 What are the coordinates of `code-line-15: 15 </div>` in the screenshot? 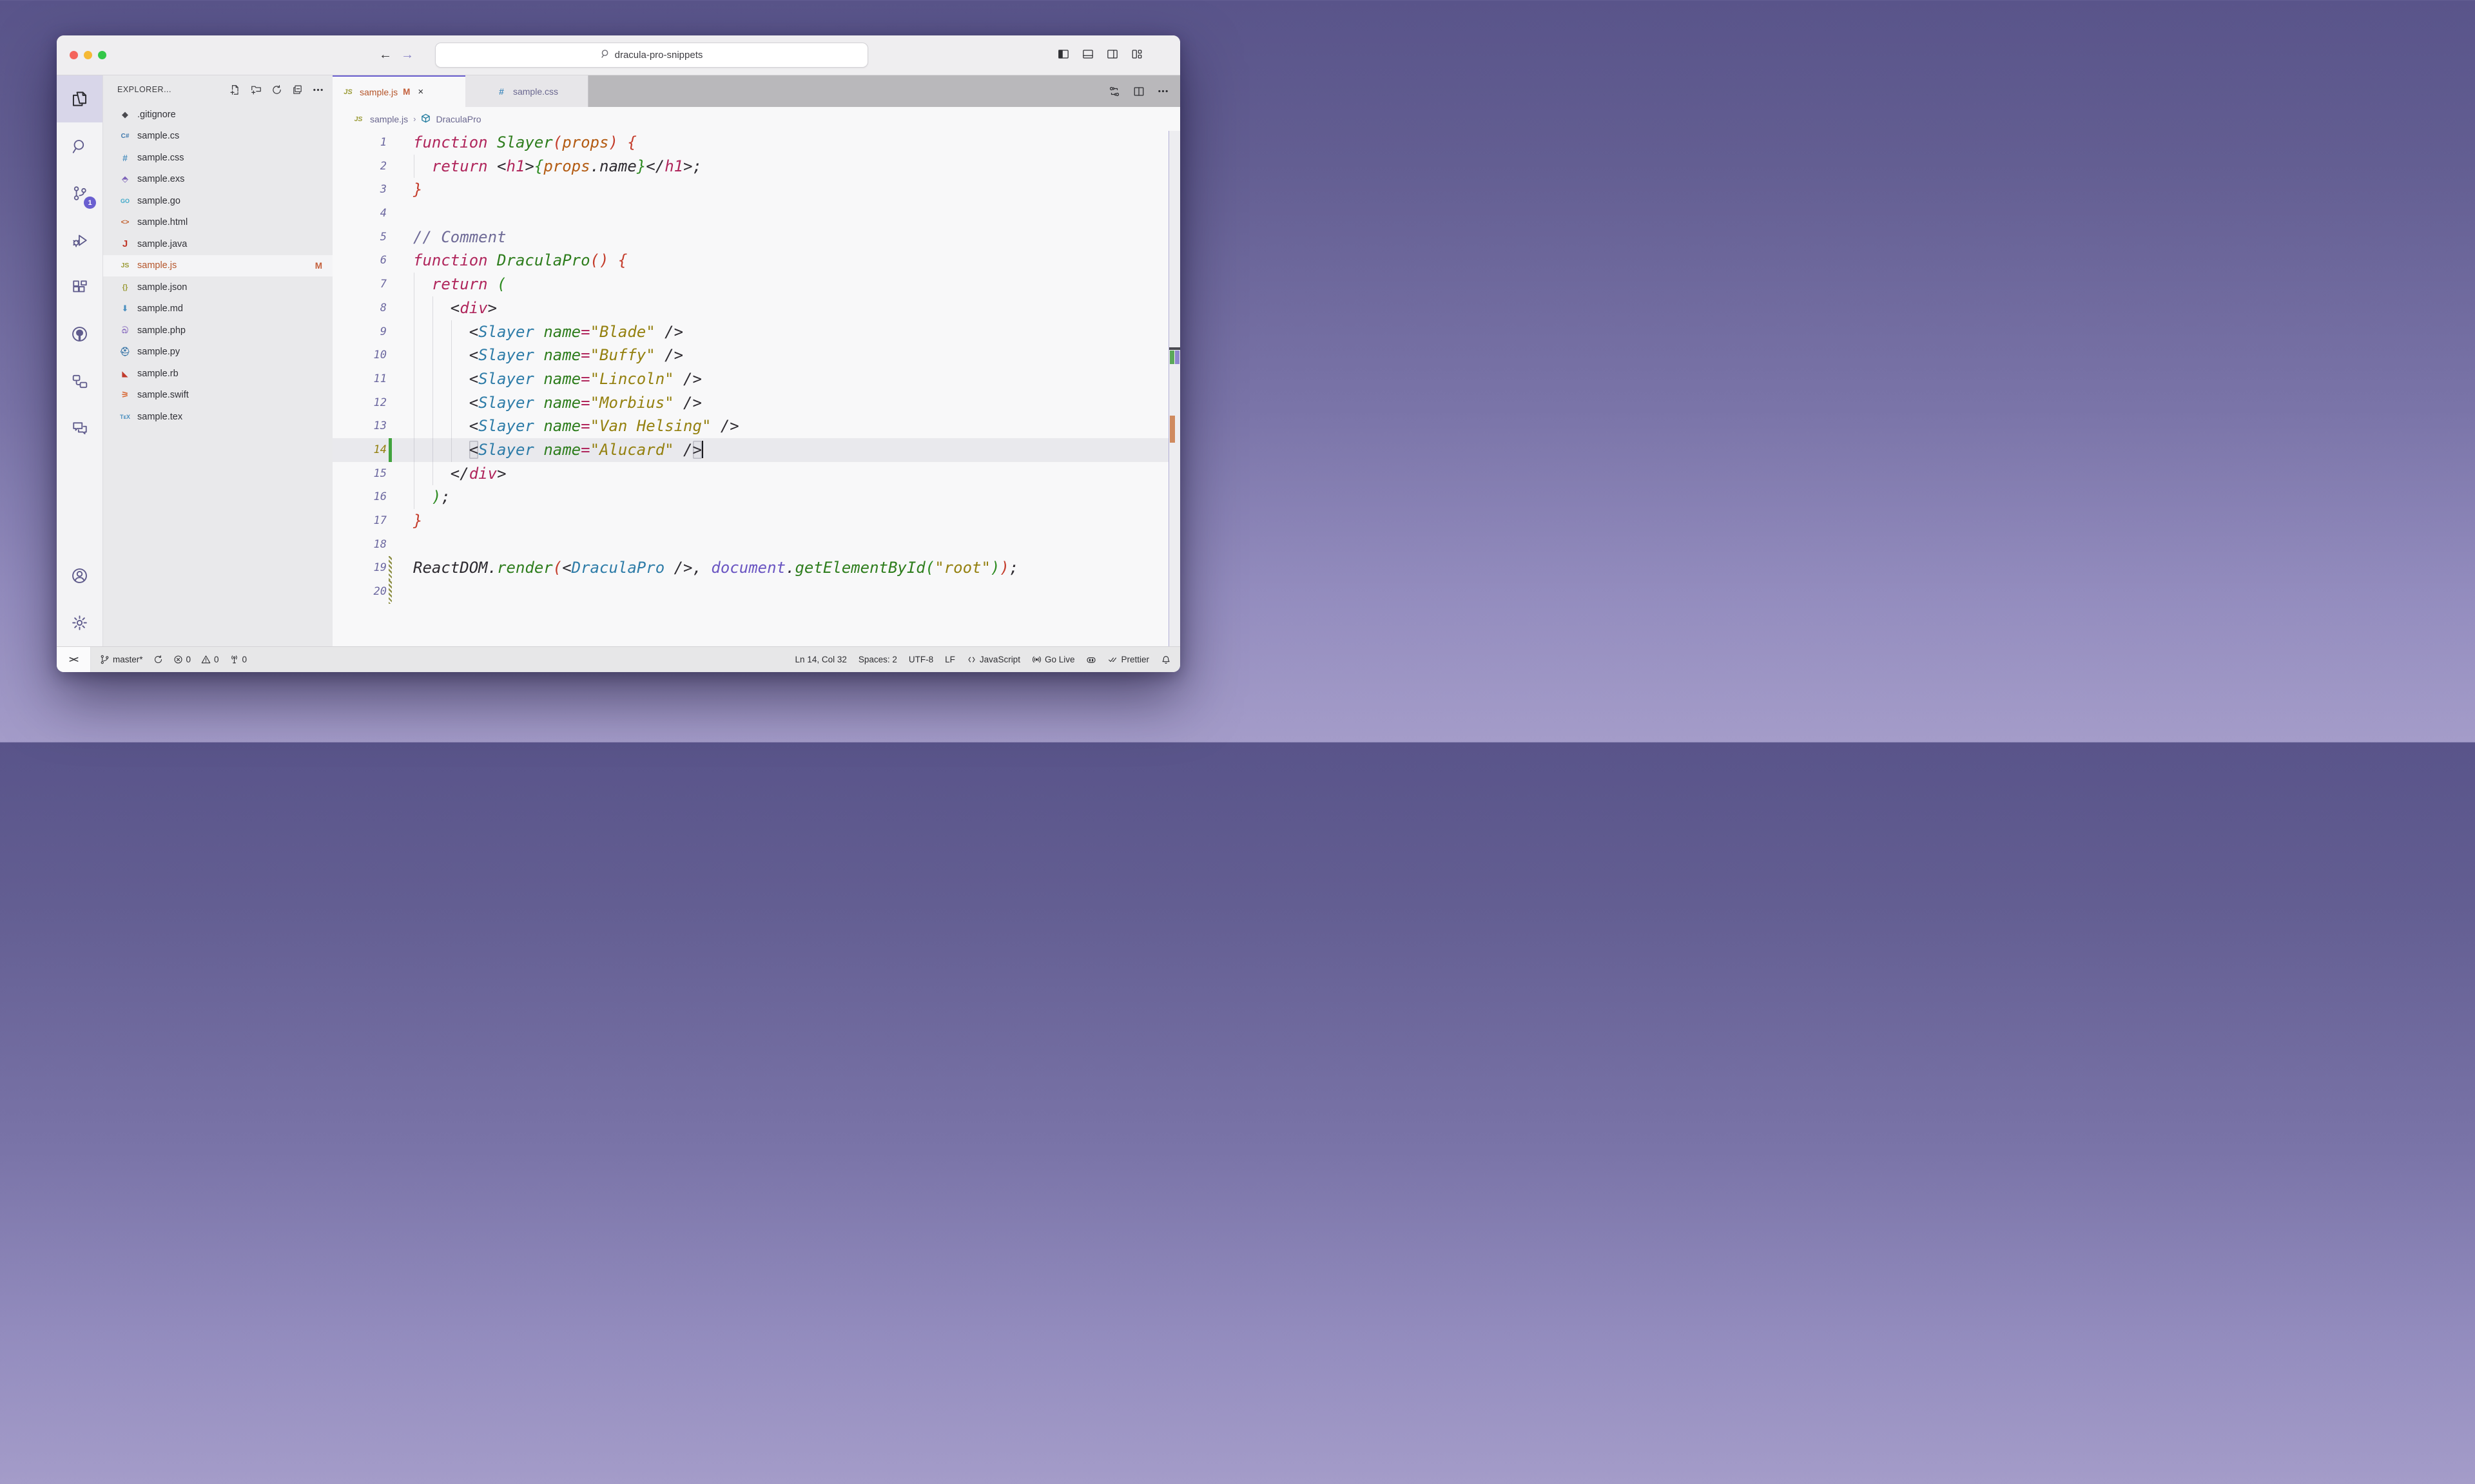 It's located at (756, 473).